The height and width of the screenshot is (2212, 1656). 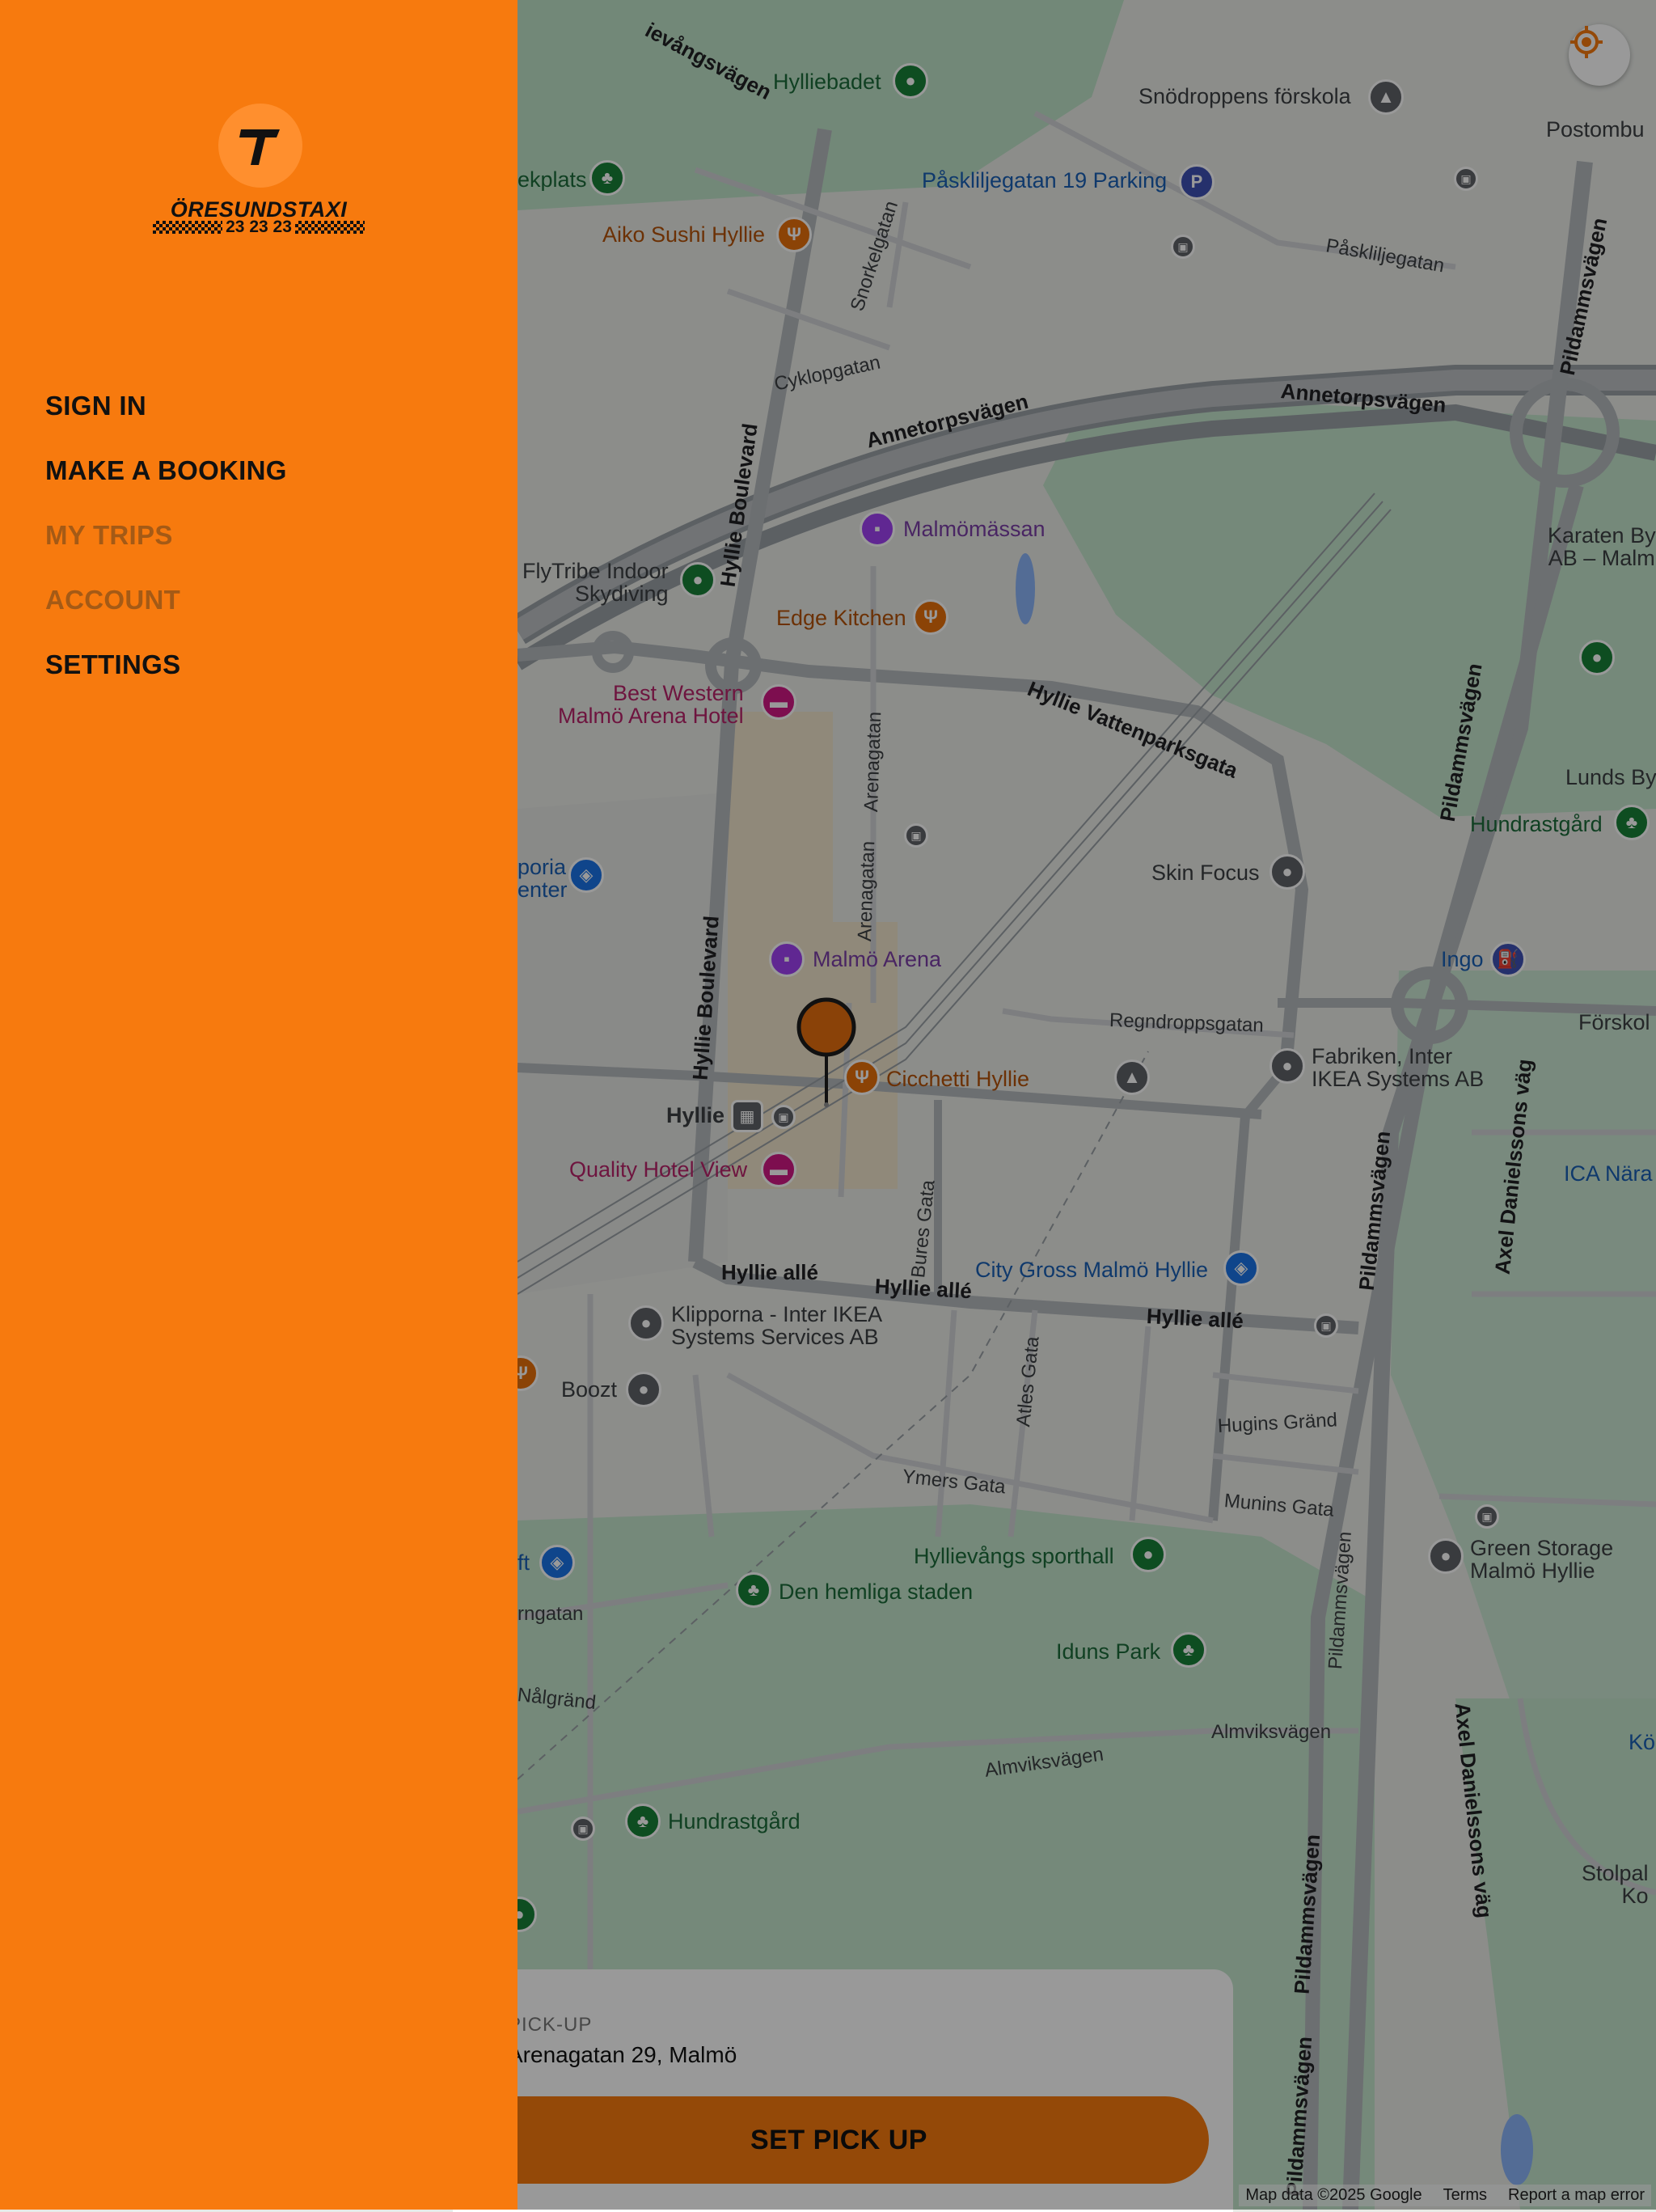 I want to click on menu-my-trips: MY TRIPS, so click(x=109, y=535).